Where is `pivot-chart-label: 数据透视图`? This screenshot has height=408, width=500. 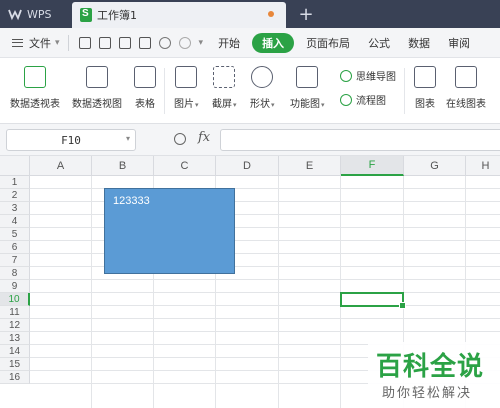
pivot-chart-label: 数据透视图 is located at coordinates (97, 104).